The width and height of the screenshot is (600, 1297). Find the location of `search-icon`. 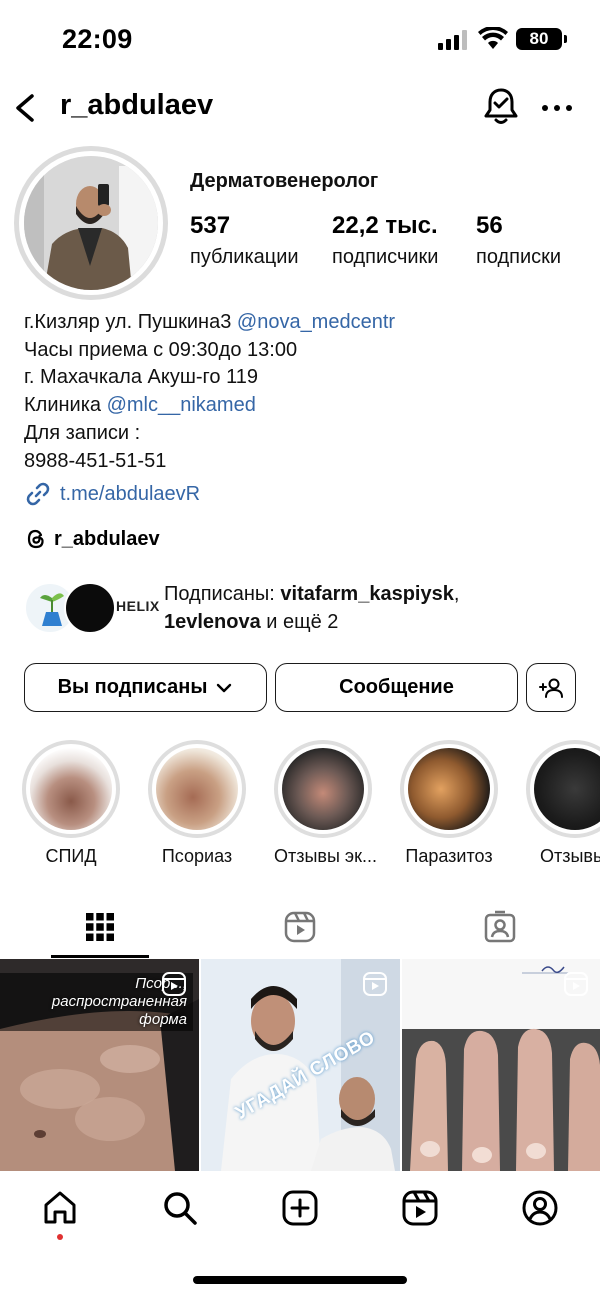

search-icon is located at coordinates (180, 1208).